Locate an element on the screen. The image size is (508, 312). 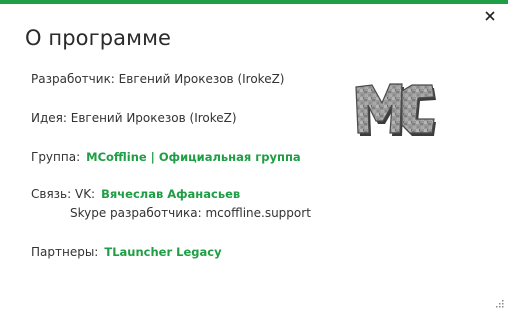
resize-grip-icon is located at coordinates (499, 303).